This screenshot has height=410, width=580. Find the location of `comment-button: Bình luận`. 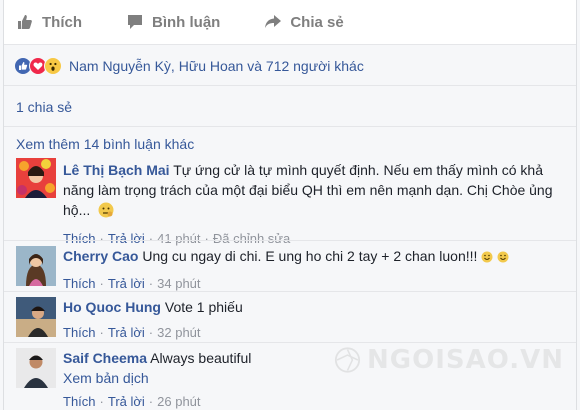

comment-button: Bình luận is located at coordinates (173, 22).